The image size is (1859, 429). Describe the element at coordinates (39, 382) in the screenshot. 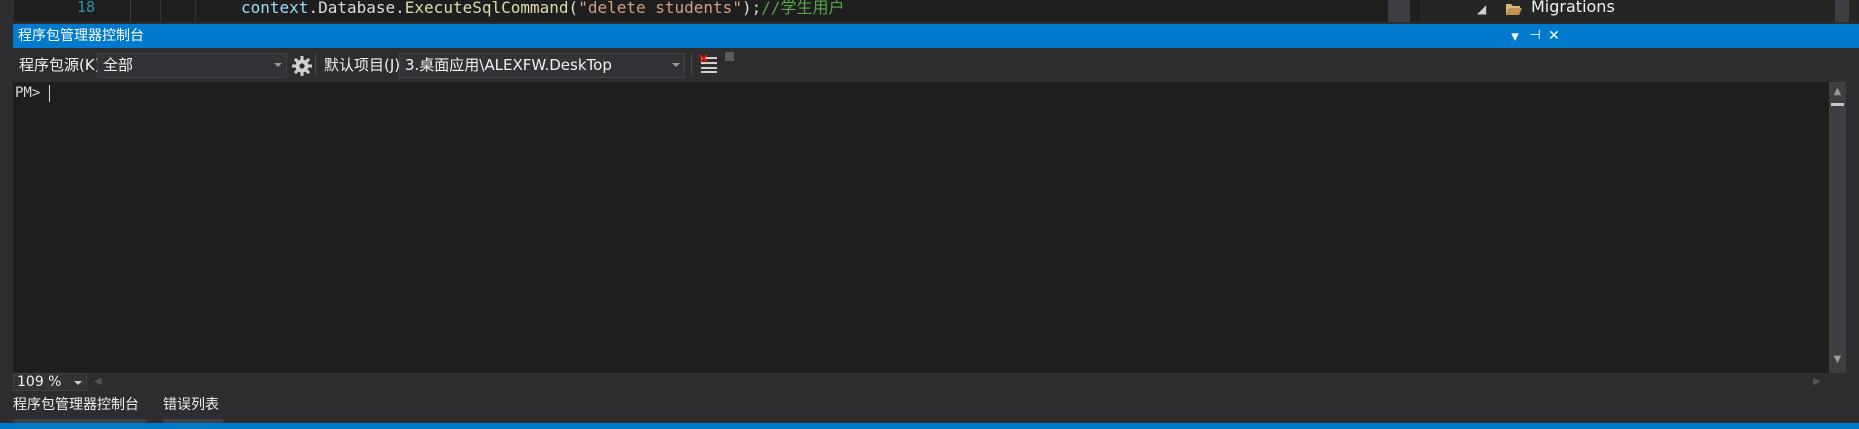

I see `zoom-value: 109 %` at that location.